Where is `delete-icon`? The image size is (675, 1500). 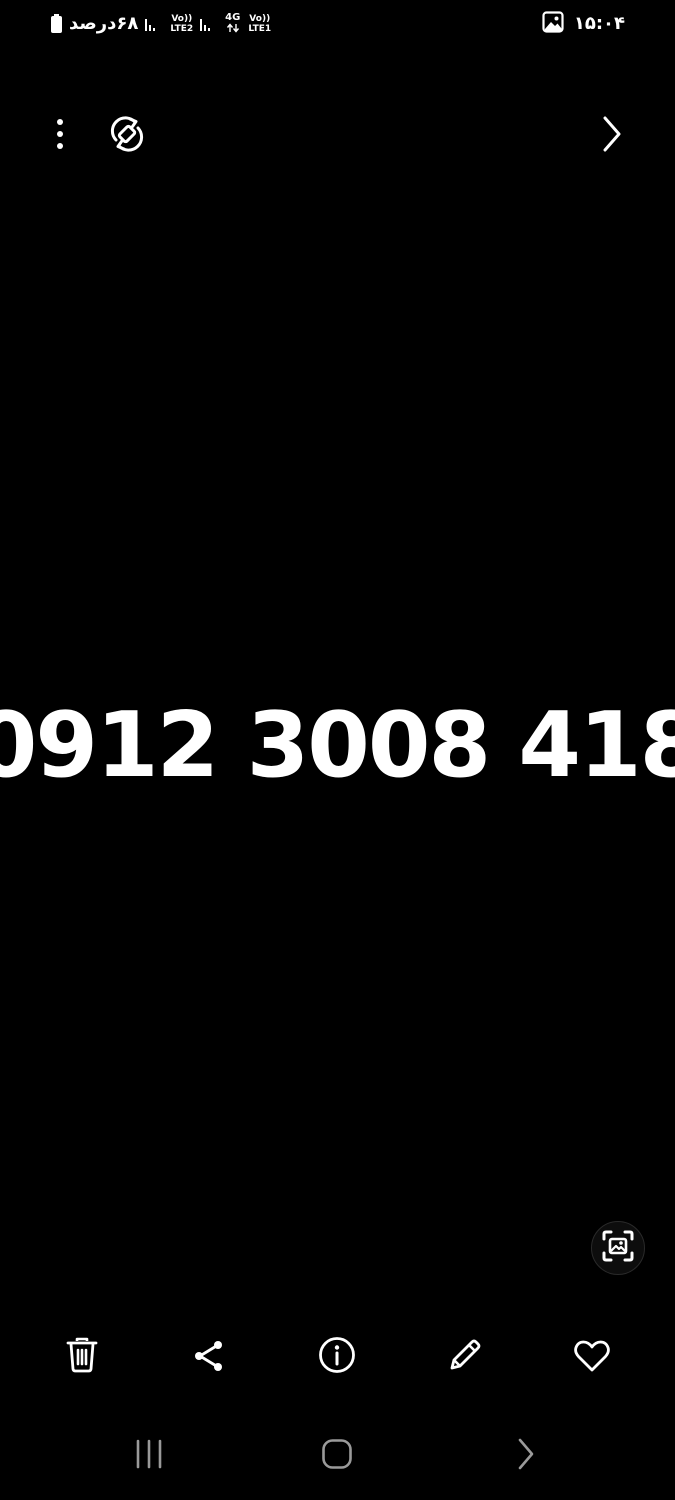
delete-icon is located at coordinates (82, 1357).